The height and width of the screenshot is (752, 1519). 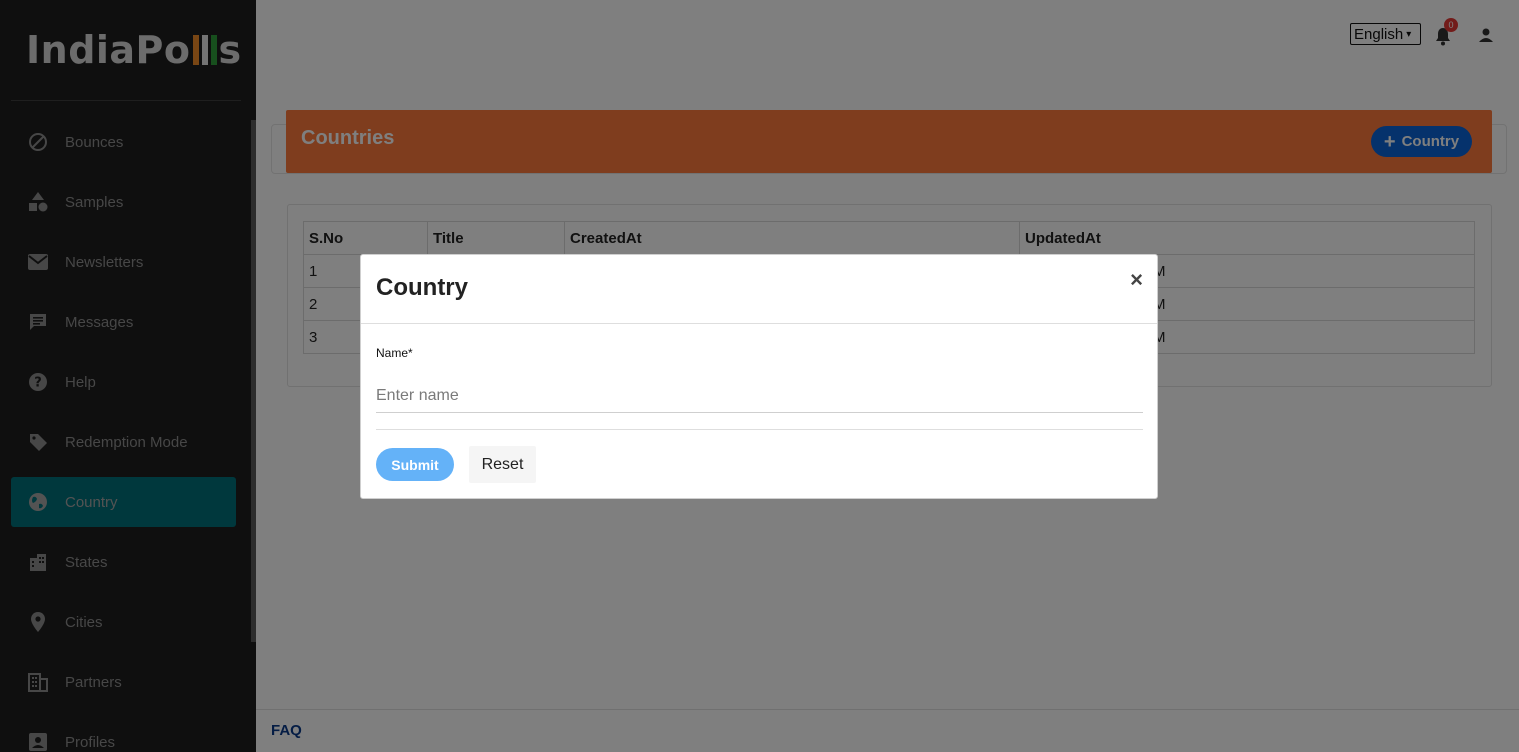 I want to click on reset-button: Reset, so click(x=502, y=464).